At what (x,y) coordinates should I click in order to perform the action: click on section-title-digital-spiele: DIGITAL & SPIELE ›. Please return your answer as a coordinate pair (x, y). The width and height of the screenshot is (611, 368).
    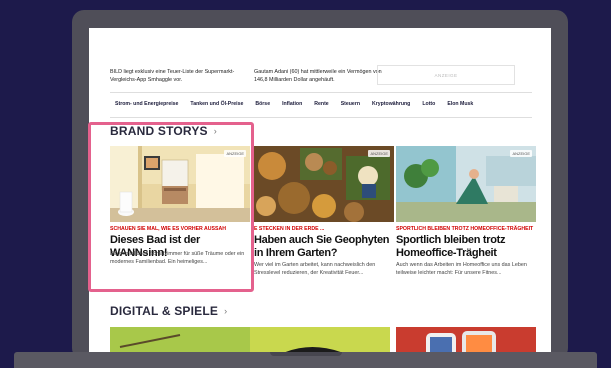
    Looking at the image, I should click on (168, 311).